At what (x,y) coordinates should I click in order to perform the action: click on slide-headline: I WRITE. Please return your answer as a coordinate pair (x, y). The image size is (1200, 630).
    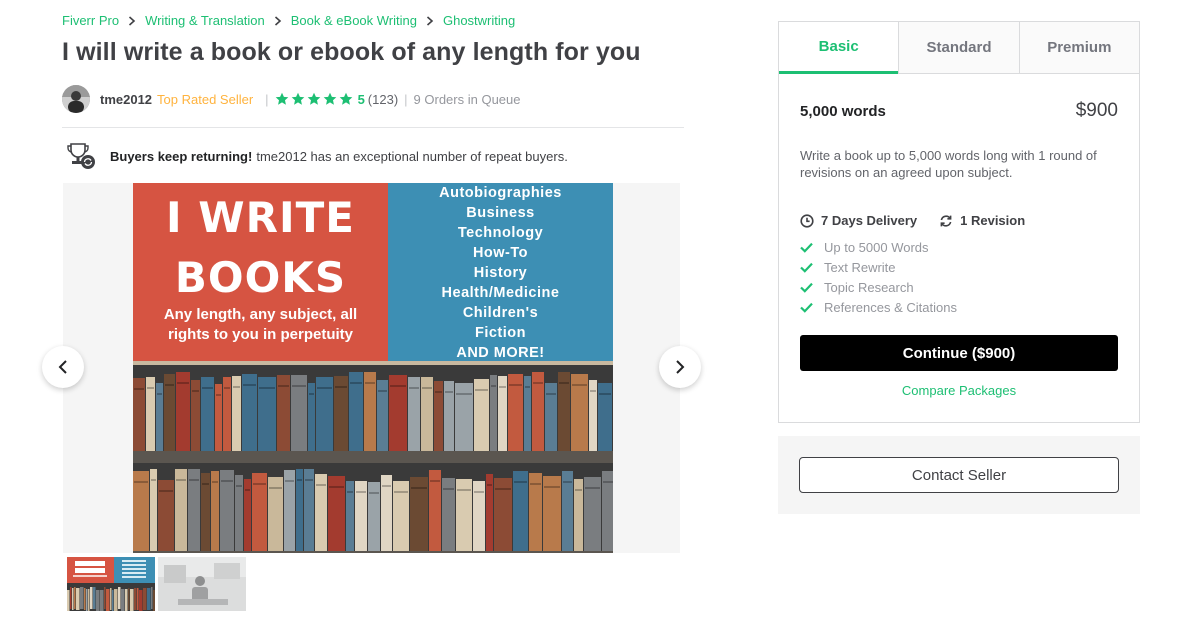
    Looking at the image, I should click on (260, 217).